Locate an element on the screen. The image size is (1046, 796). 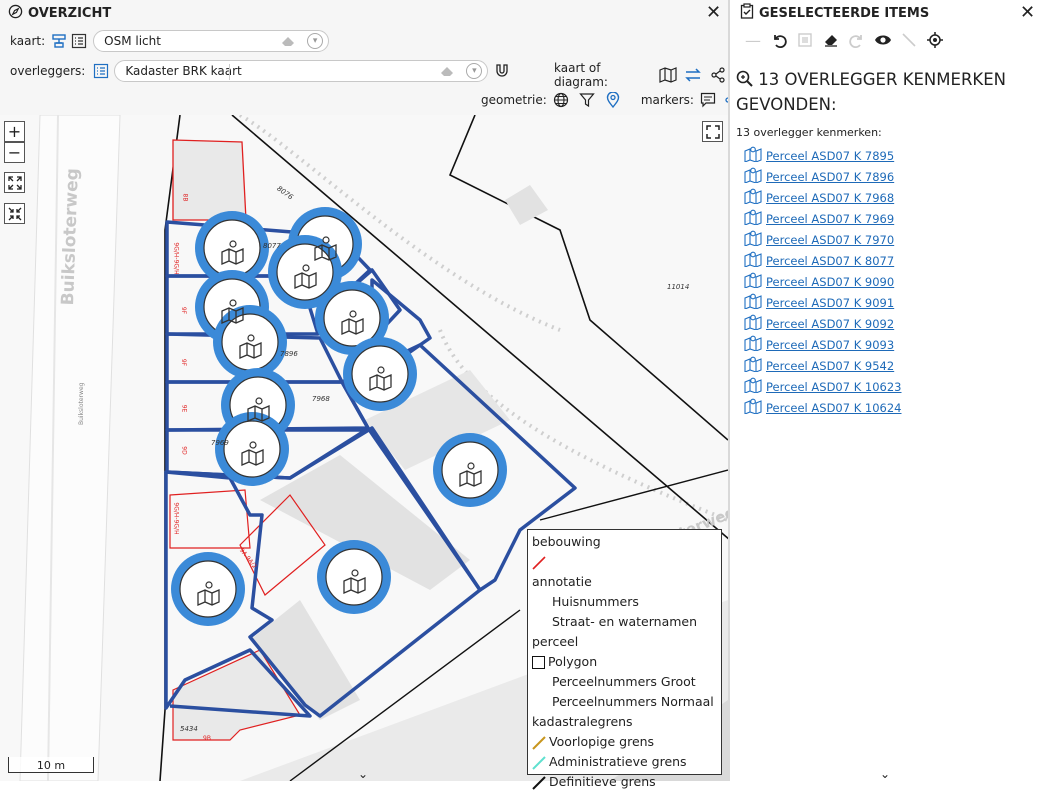
list-item: Perceel ASD07 K 9091 is located at coordinates (823, 302).